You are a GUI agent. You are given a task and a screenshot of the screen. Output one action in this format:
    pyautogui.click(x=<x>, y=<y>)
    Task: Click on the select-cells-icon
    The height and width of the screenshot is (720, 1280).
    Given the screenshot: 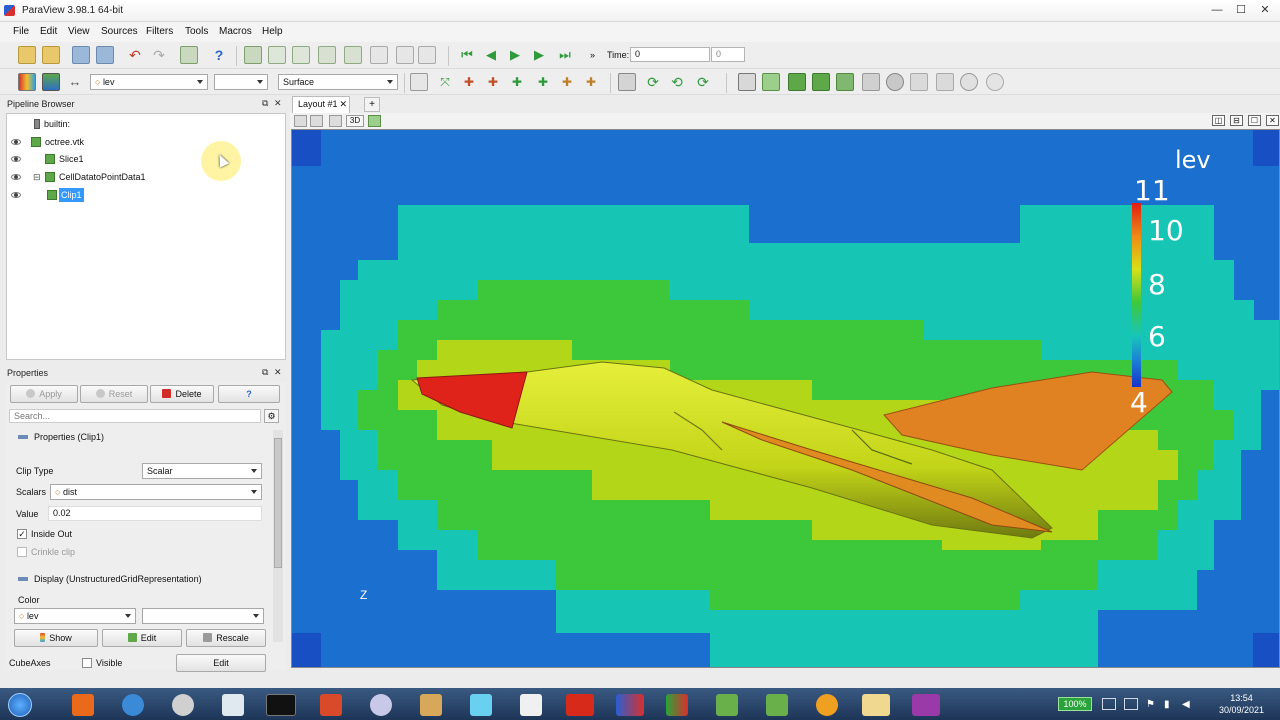 What is the action you would take?
    pyautogui.click(x=253, y=55)
    